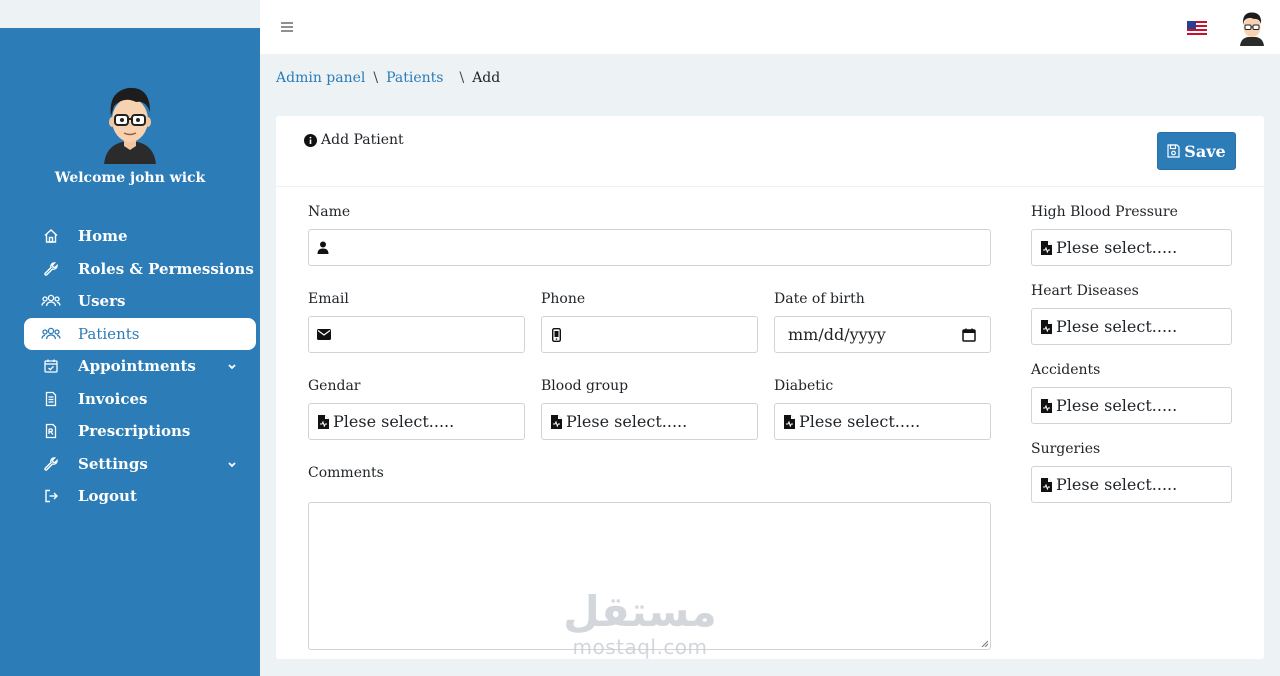 The width and height of the screenshot is (1280, 676). What do you see at coordinates (414, 78) in the screenshot?
I see `breadcrumb-patients: Patients` at bounding box center [414, 78].